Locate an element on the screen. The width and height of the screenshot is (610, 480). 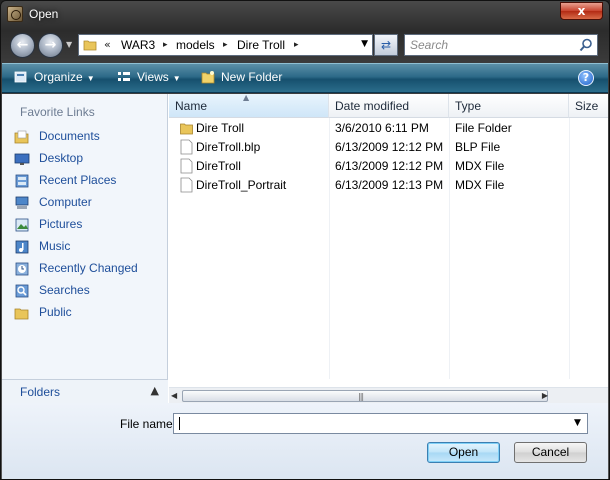
nav-item-label: Desktop is located at coordinates (61, 158).